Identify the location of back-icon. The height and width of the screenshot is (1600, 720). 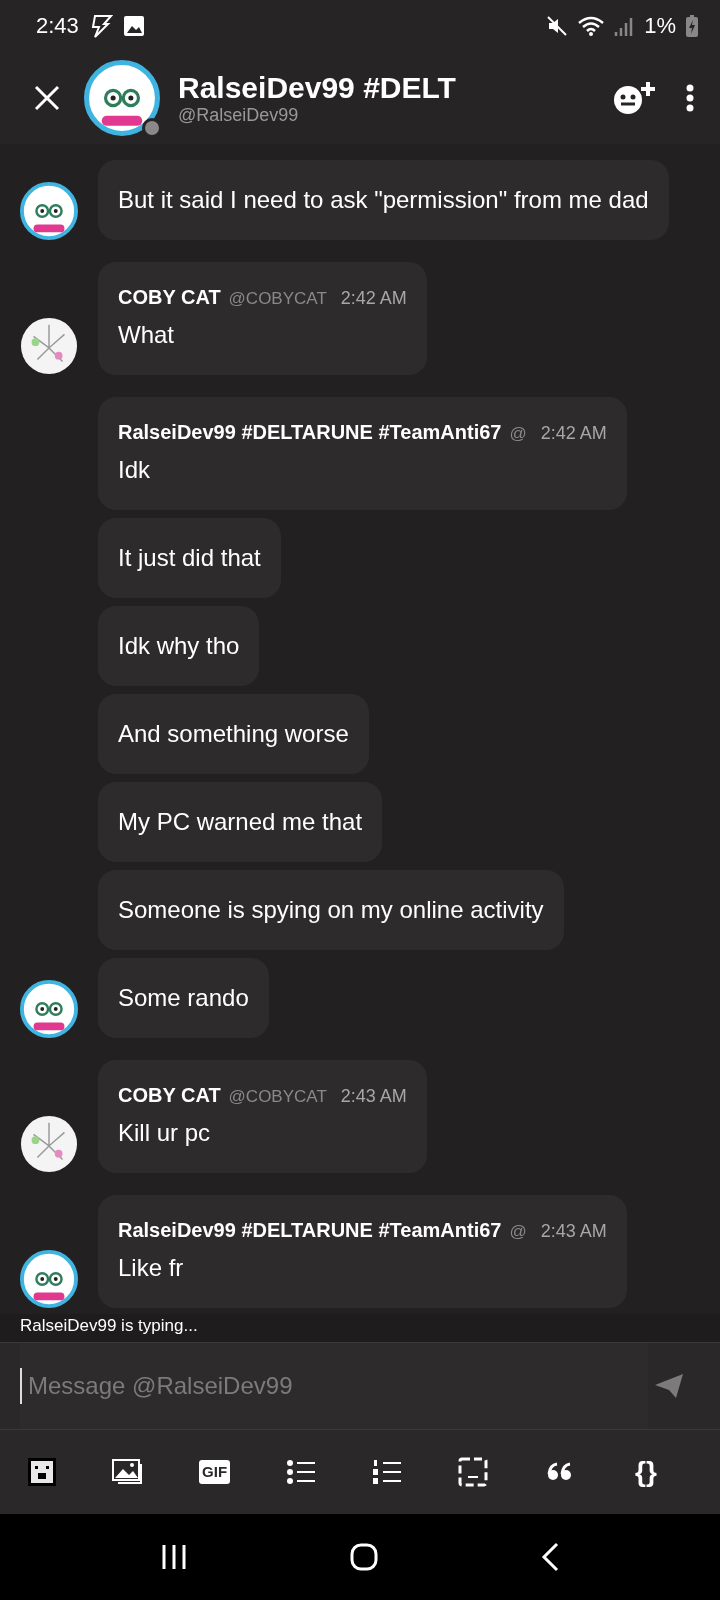
(549, 1557).